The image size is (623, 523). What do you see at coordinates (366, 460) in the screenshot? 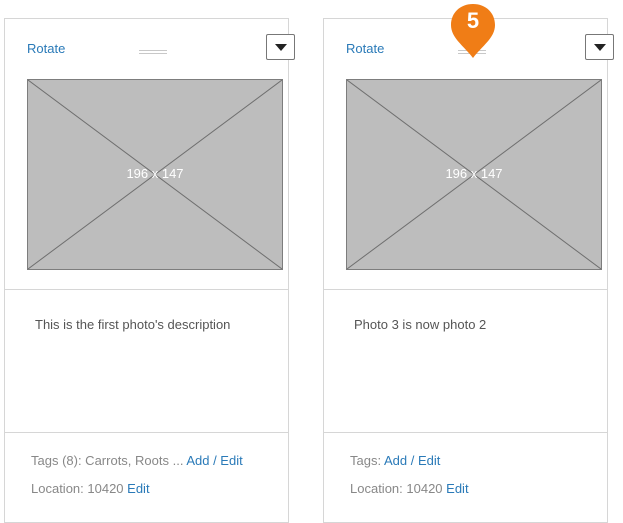
I see `tags-label: Tags:` at bounding box center [366, 460].